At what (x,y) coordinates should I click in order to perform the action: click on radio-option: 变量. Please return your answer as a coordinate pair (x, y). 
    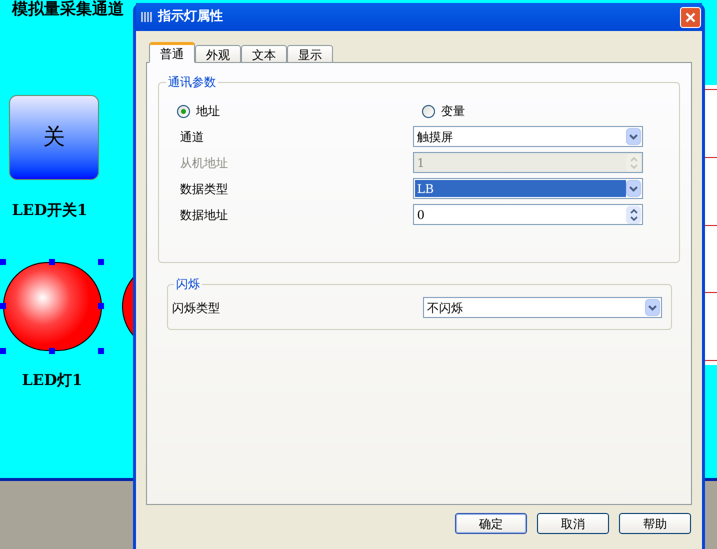
    Looking at the image, I should click on (443, 111).